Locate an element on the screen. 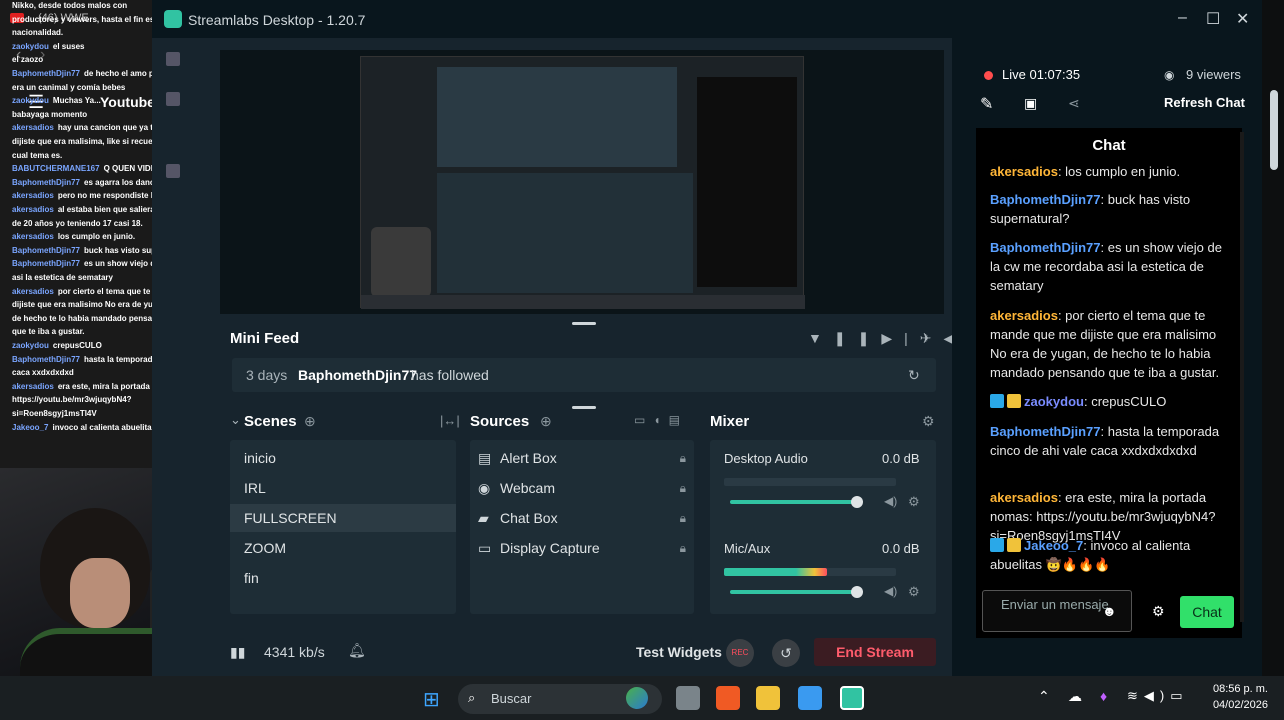 The image size is (1284, 720). microphone-tray-icon: ♦ is located at coordinates (1103, 696).